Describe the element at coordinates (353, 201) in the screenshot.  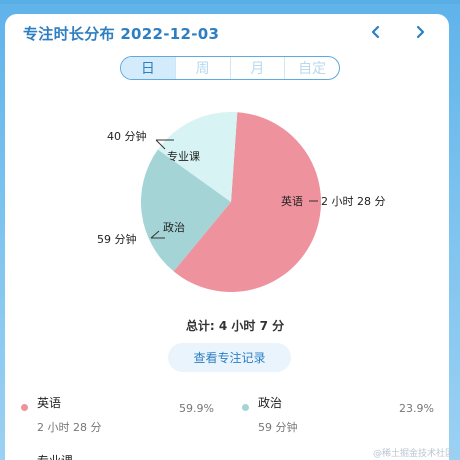
I see `pie-label-value-english: 2 小时 28 分` at that location.